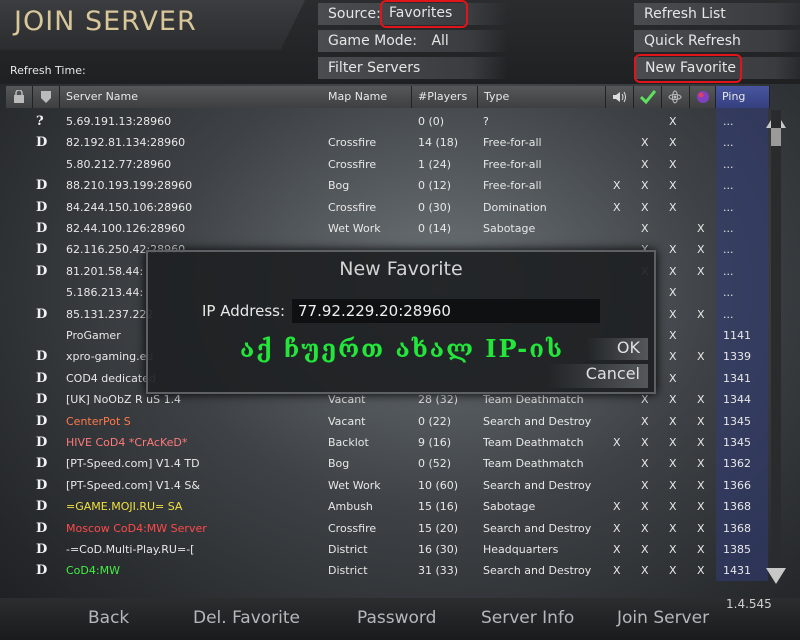 The width and height of the screenshot is (800, 640). Describe the element at coordinates (401, 269) in the screenshot. I see `dialog-title: New Favorite` at that location.